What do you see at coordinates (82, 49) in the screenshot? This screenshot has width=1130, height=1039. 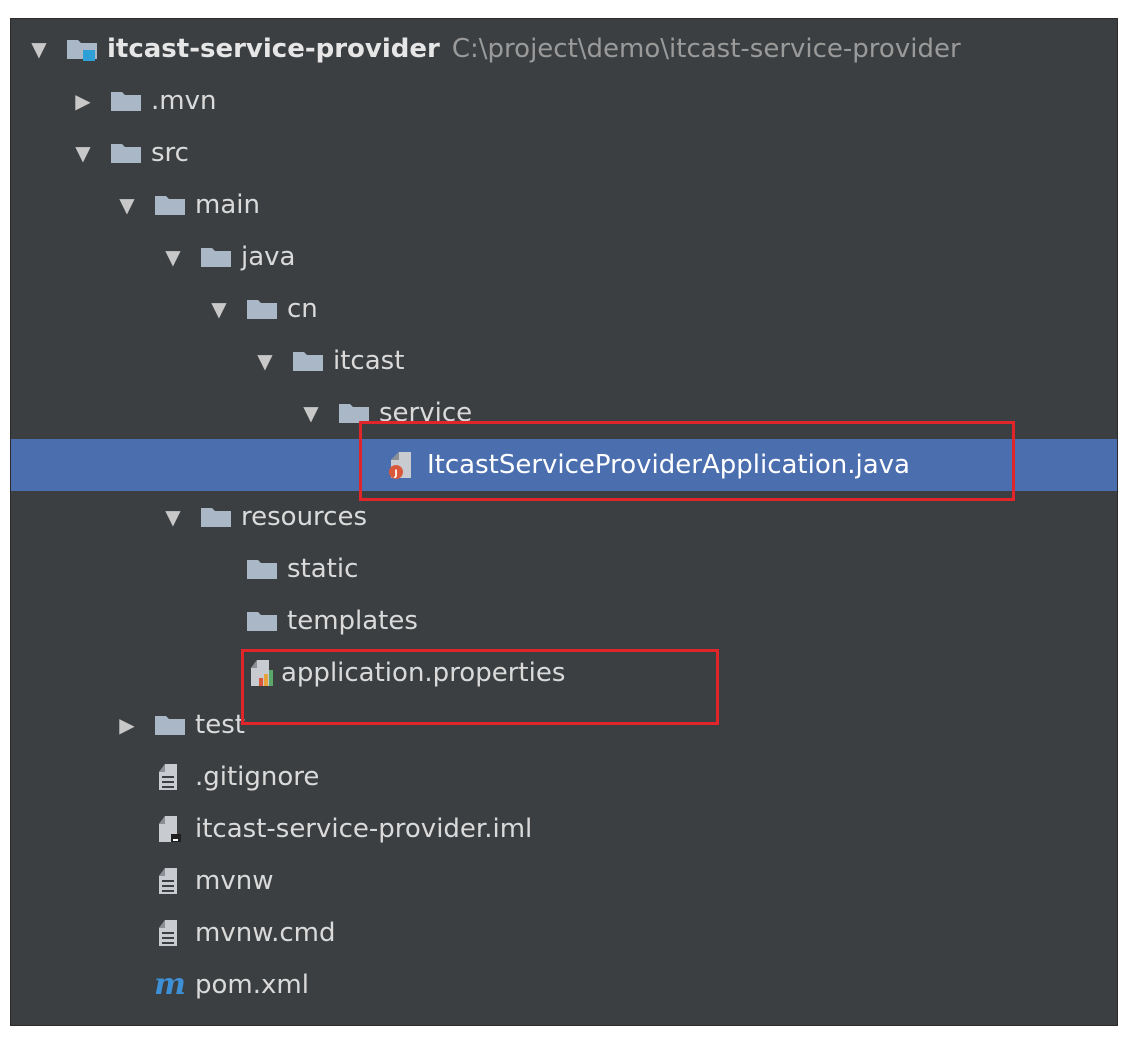 I see `module-folder-icon` at bounding box center [82, 49].